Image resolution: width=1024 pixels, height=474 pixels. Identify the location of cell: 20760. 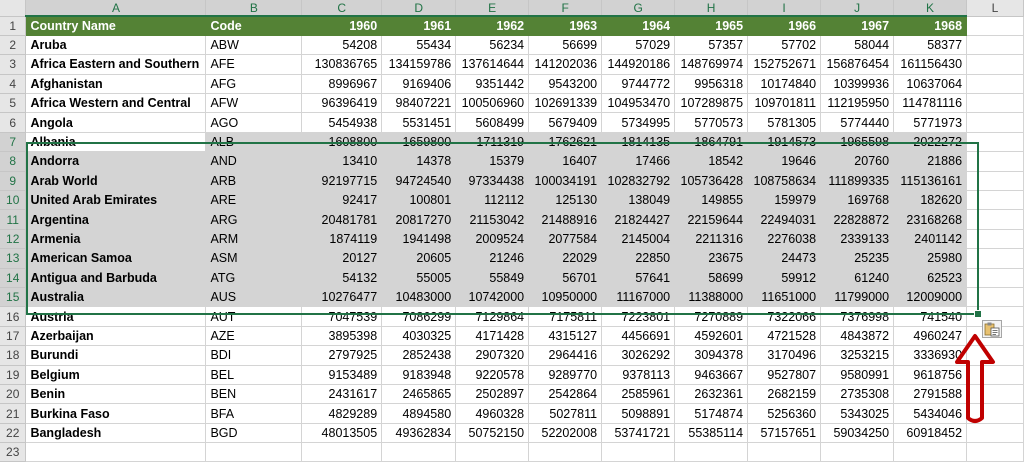
(857, 161).